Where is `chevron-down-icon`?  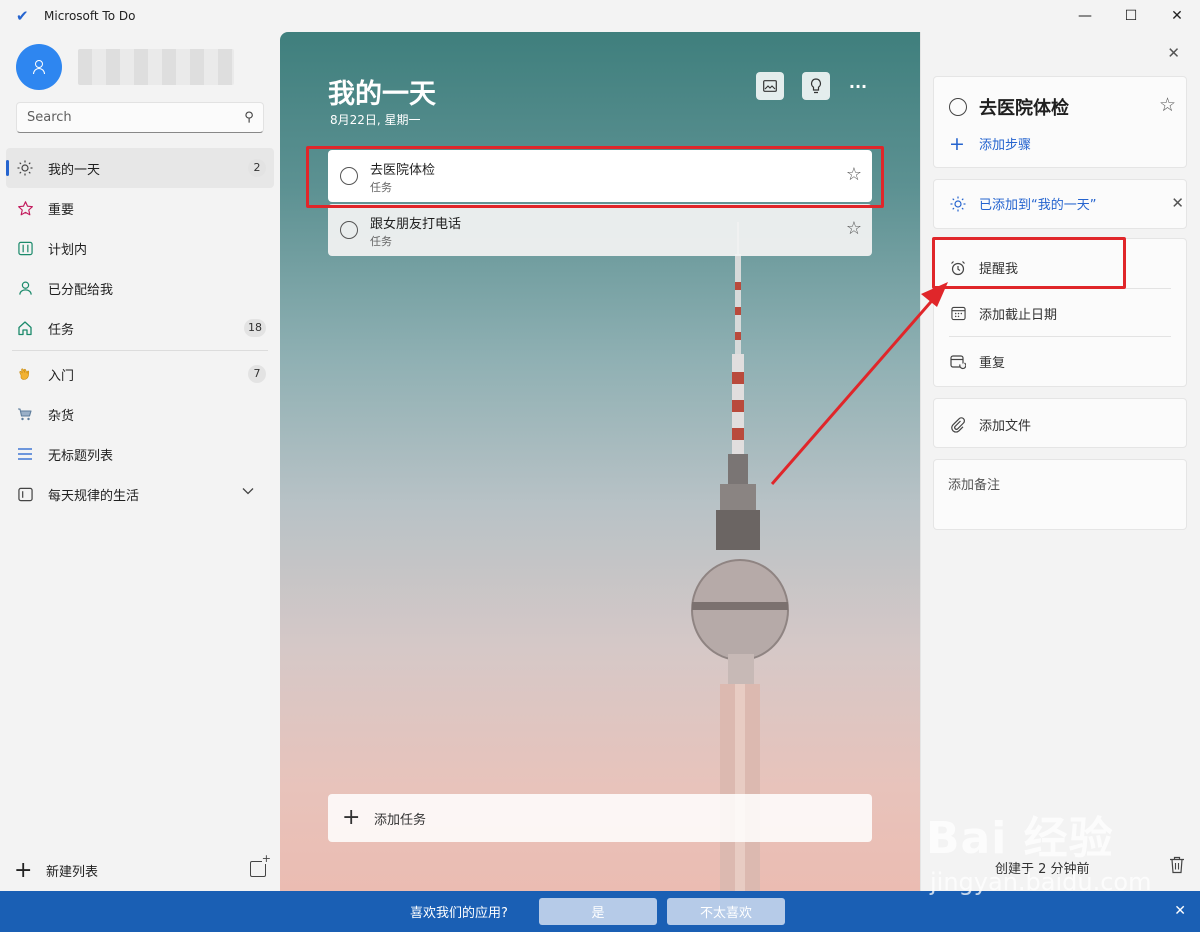 chevron-down-icon is located at coordinates (248, 491).